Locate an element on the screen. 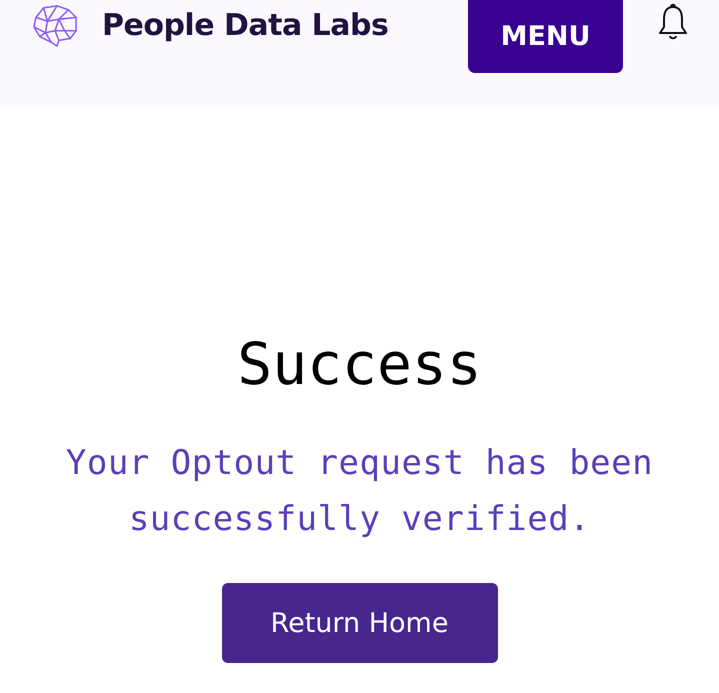  brand-name: People Data Labs is located at coordinates (245, 25).